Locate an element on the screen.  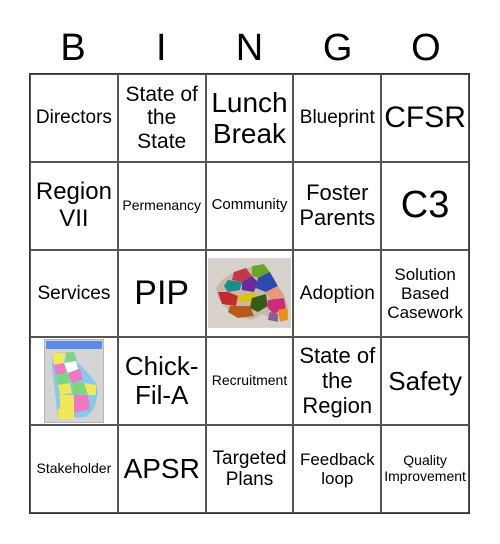
bingo-cell-text: Feedback loop is located at coordinates (337, 469).